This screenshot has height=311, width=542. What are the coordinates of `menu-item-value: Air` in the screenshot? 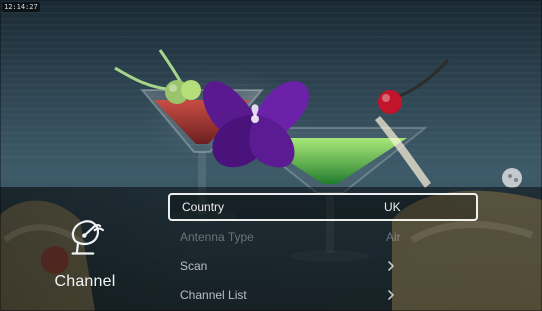 It's located at (393, 237).